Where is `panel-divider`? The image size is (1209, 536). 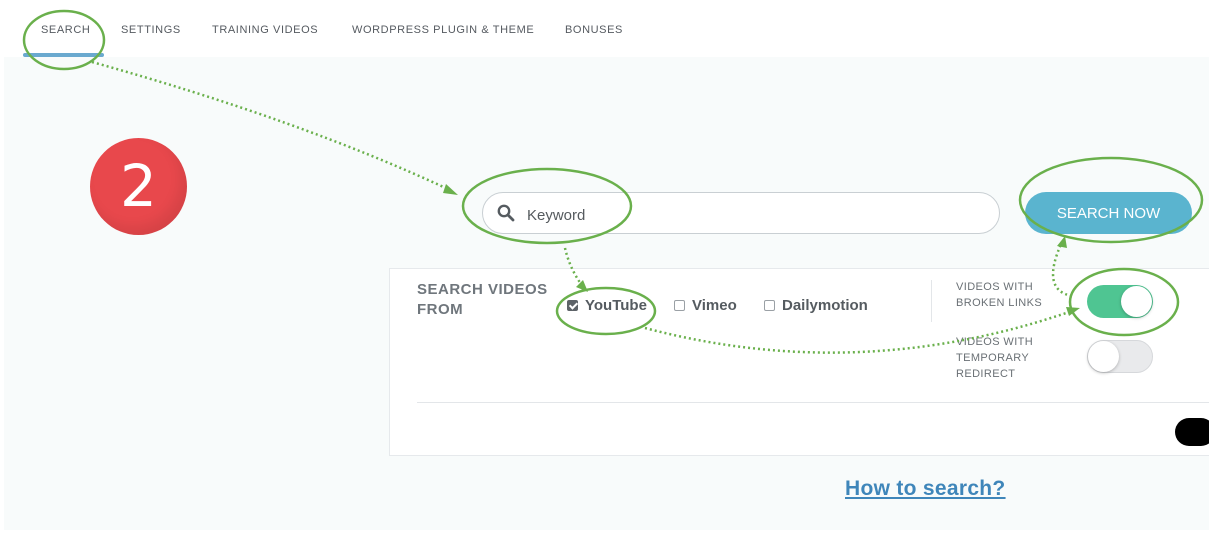 panel-divider is located at coordinates (813, 402).